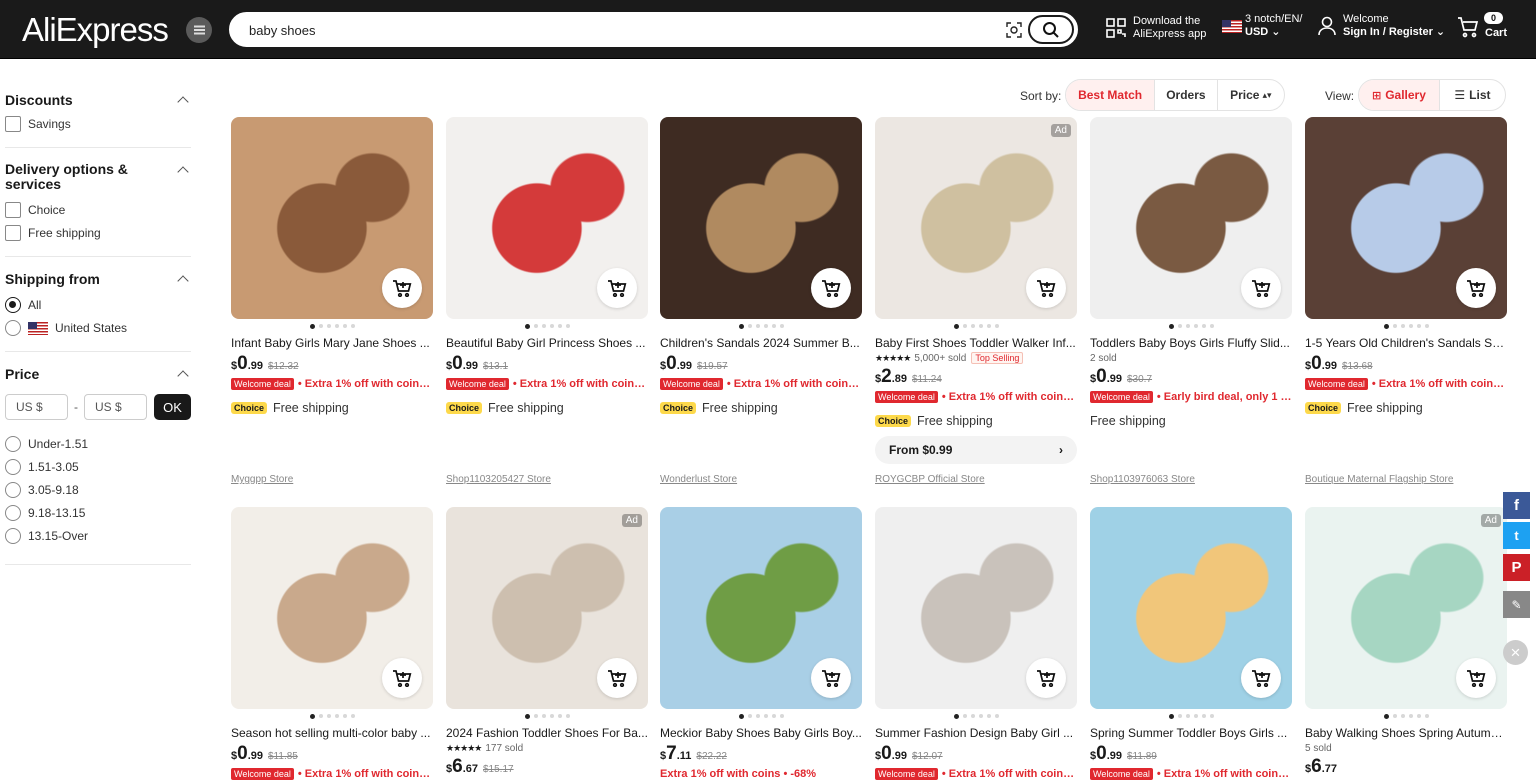 This screenshot has height=782, width=1536. Describe the element at coordinates (1472, 95) in the screenshot. I see `view-list: ☰ List` at that location.